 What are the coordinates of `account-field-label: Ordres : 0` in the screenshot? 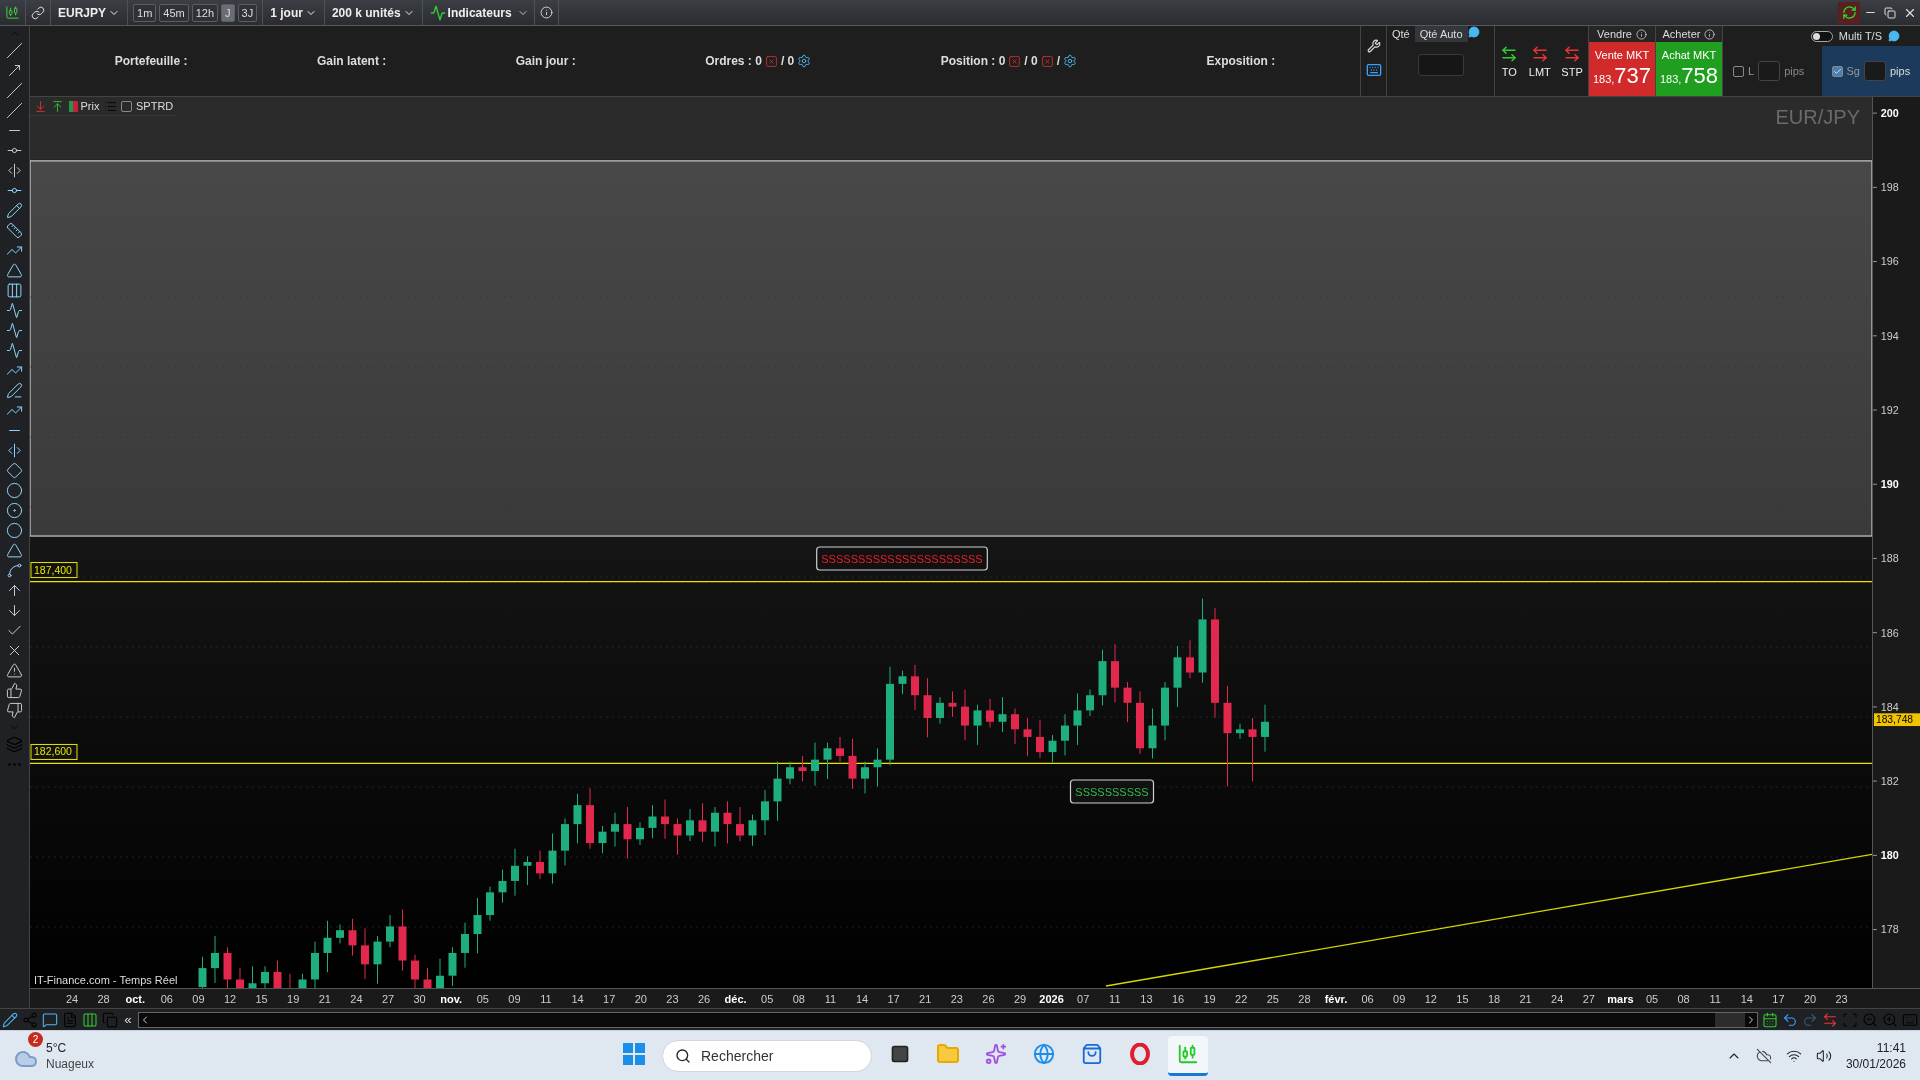 It's located at (733, 61).